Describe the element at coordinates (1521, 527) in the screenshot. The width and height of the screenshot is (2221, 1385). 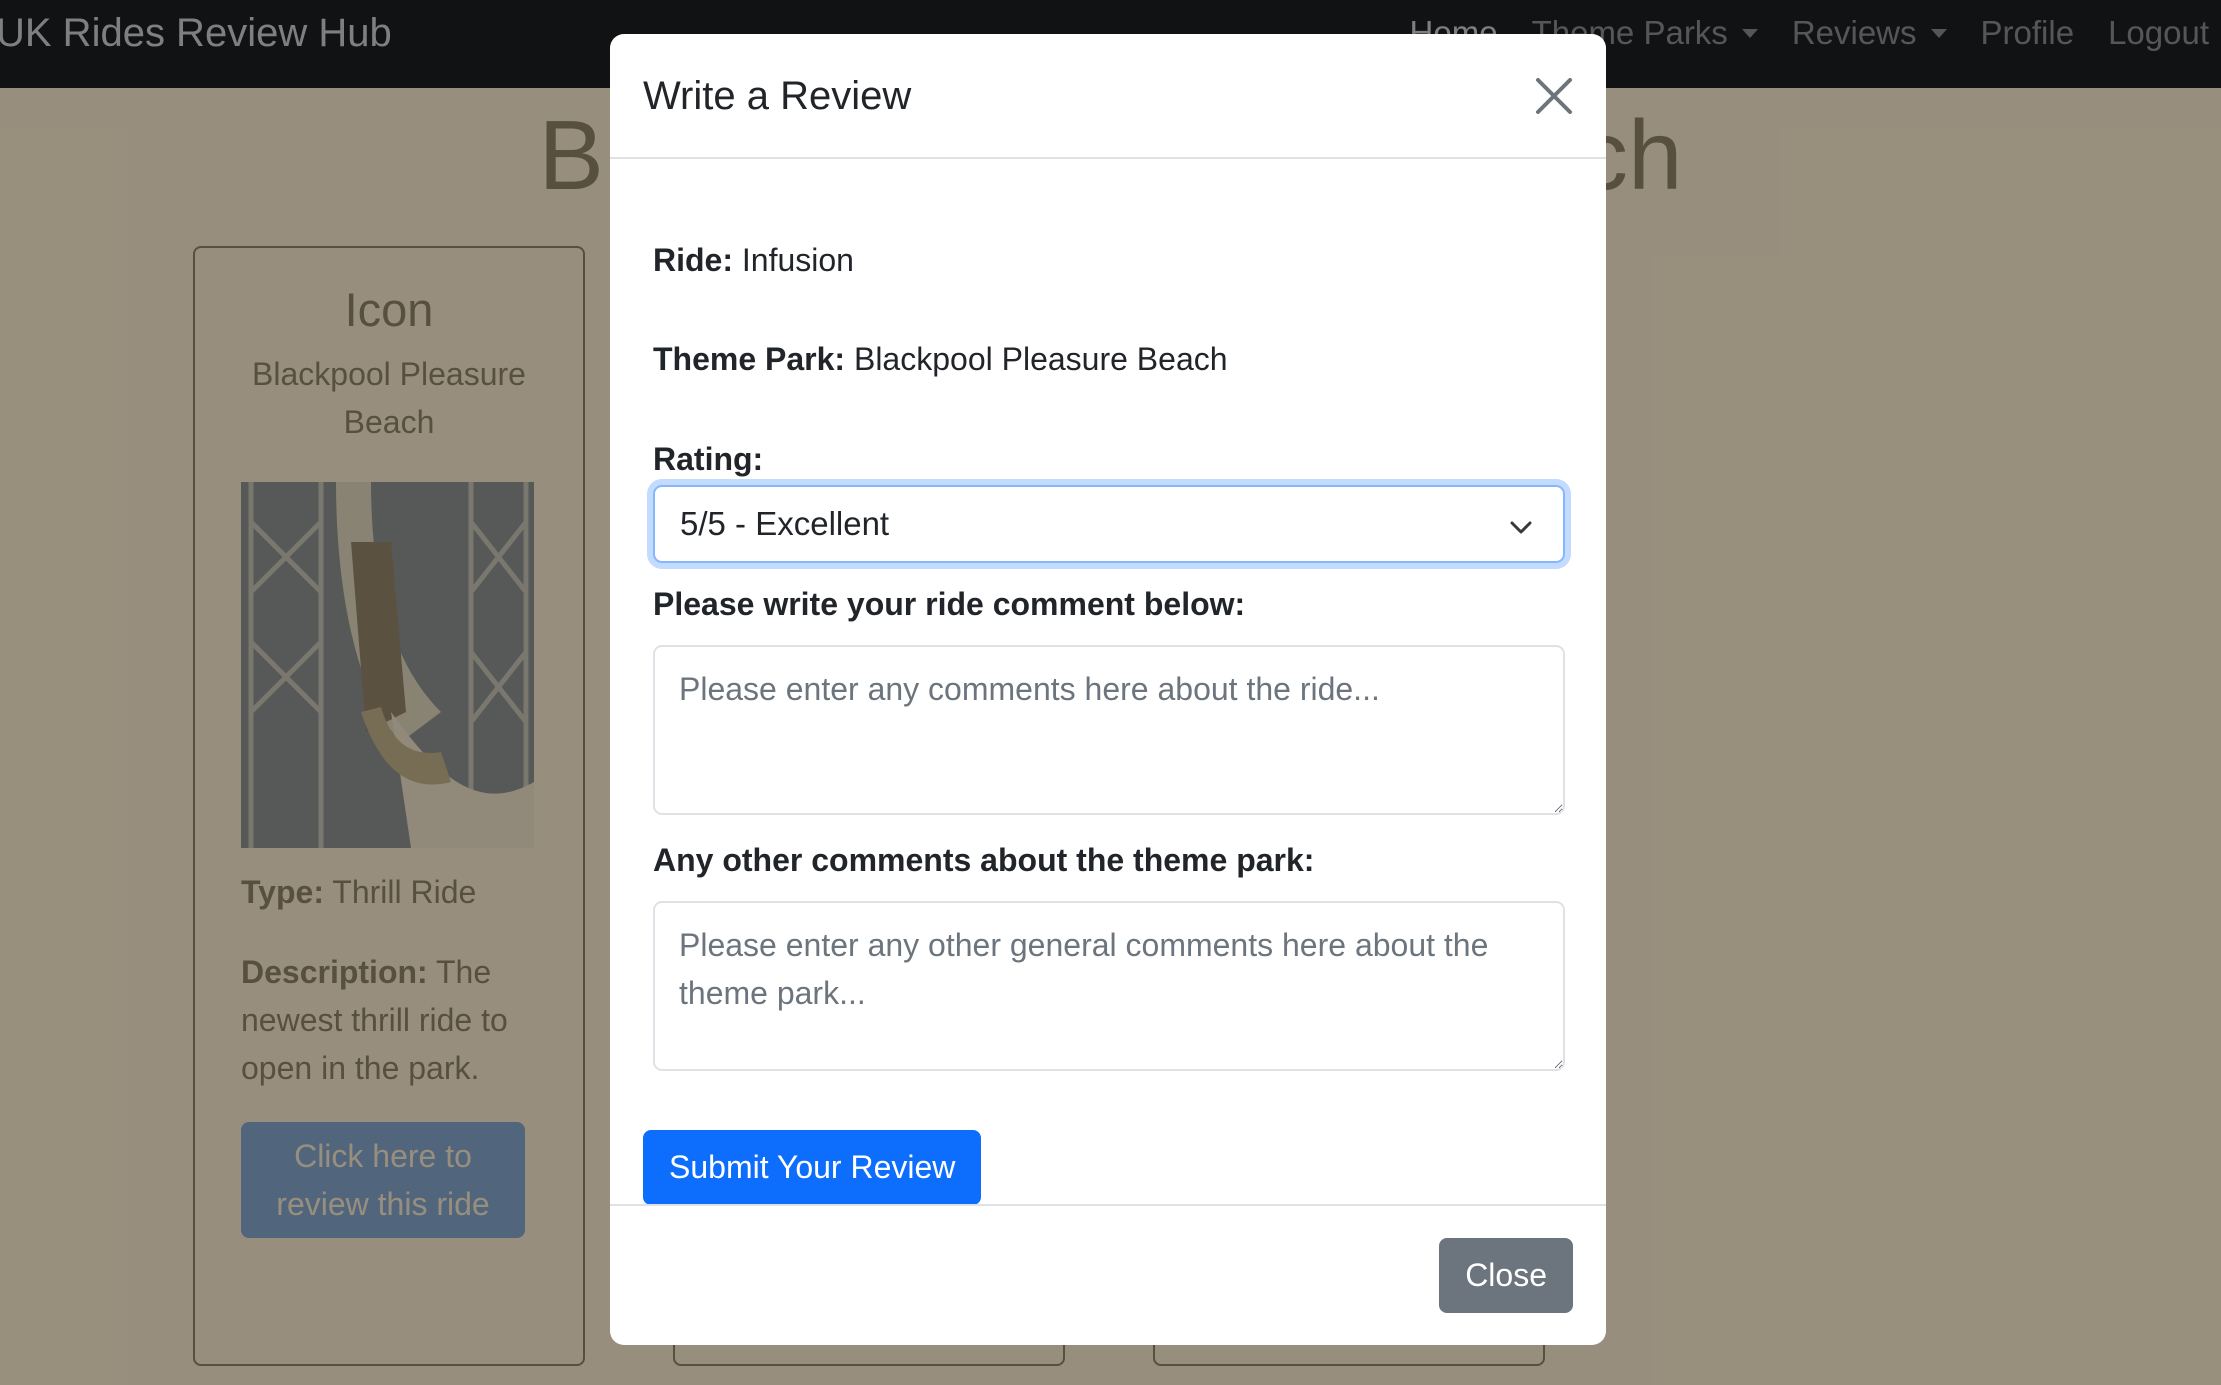
I see `chevron-down-icon` at that location.